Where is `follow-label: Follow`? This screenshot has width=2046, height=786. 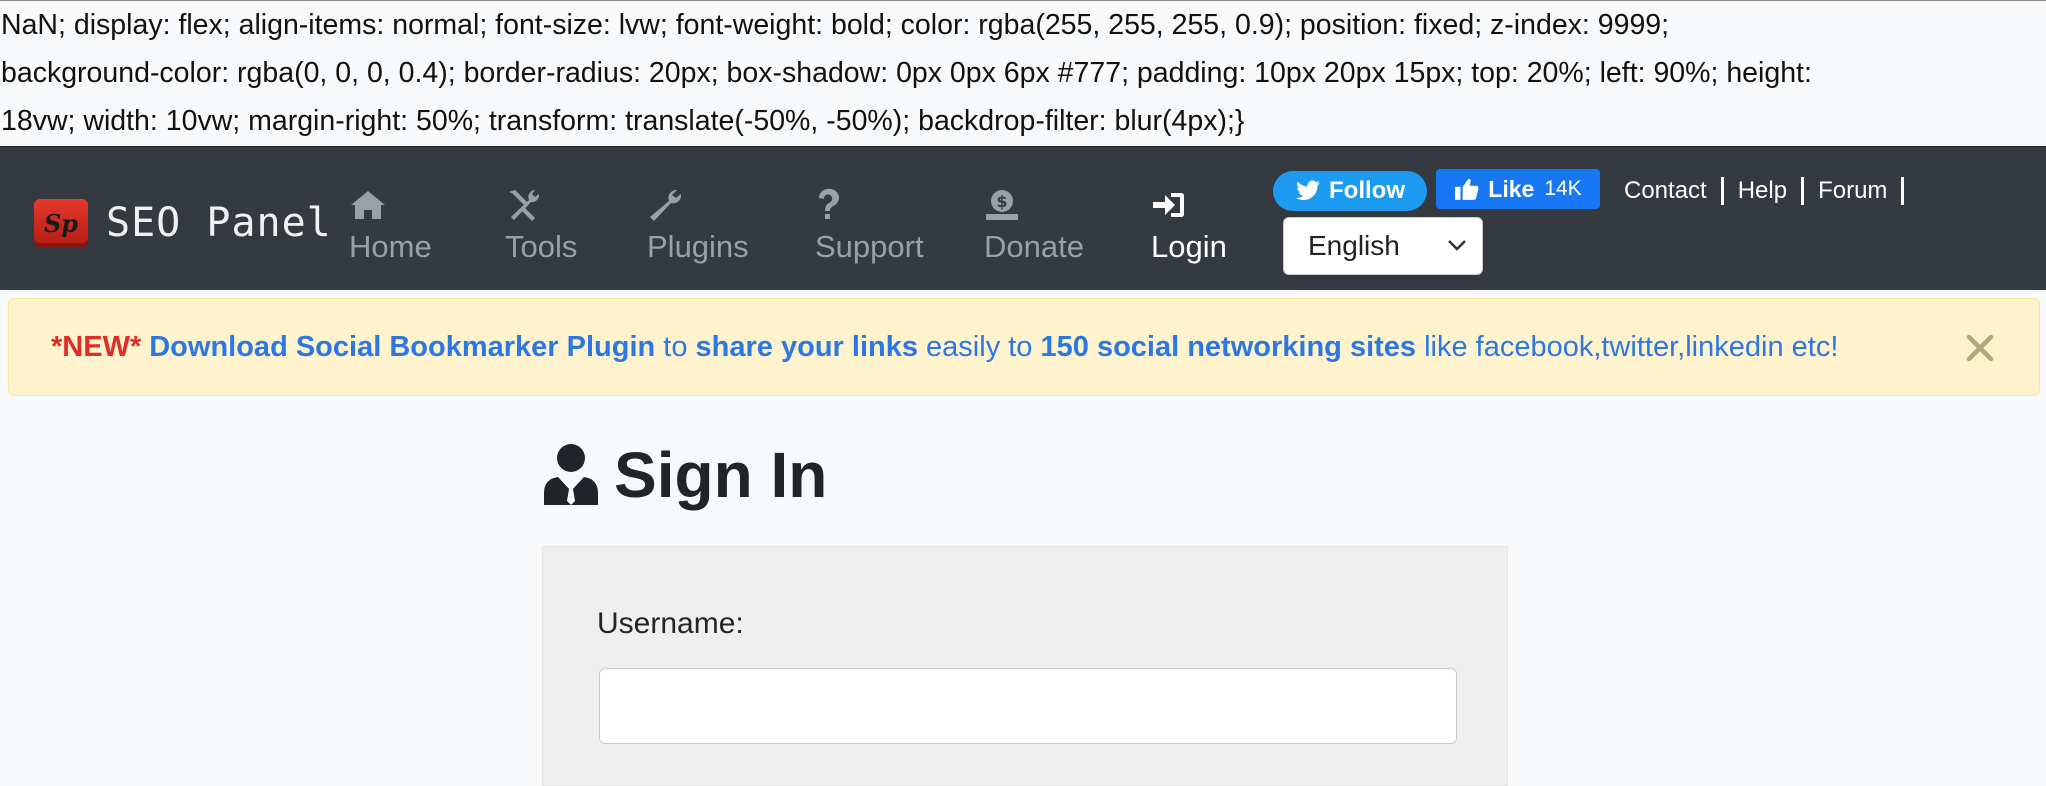 follow-label: Follow is located at coordinates (1367, 190).